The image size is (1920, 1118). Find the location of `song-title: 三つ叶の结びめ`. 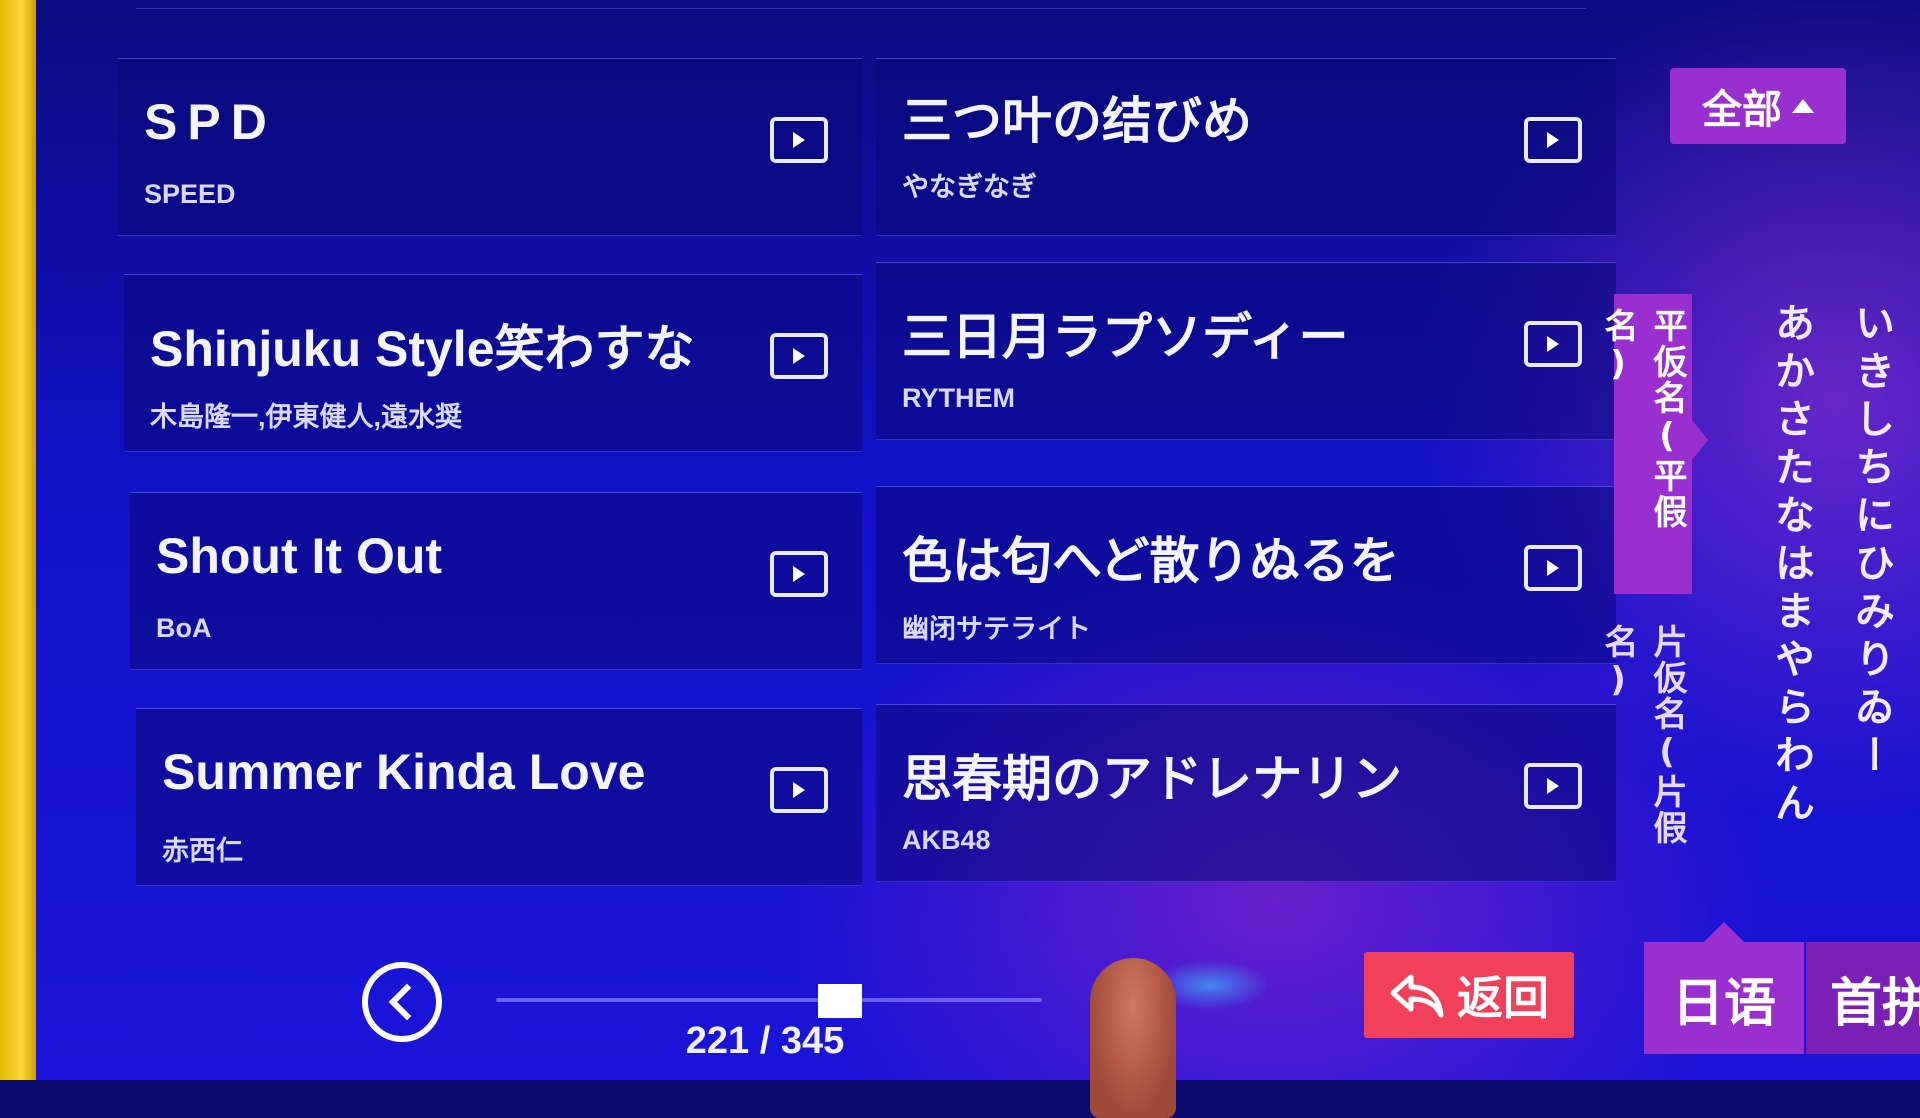

song-title: 三つ叶の结びめ is located at coordinates (1077, 121).